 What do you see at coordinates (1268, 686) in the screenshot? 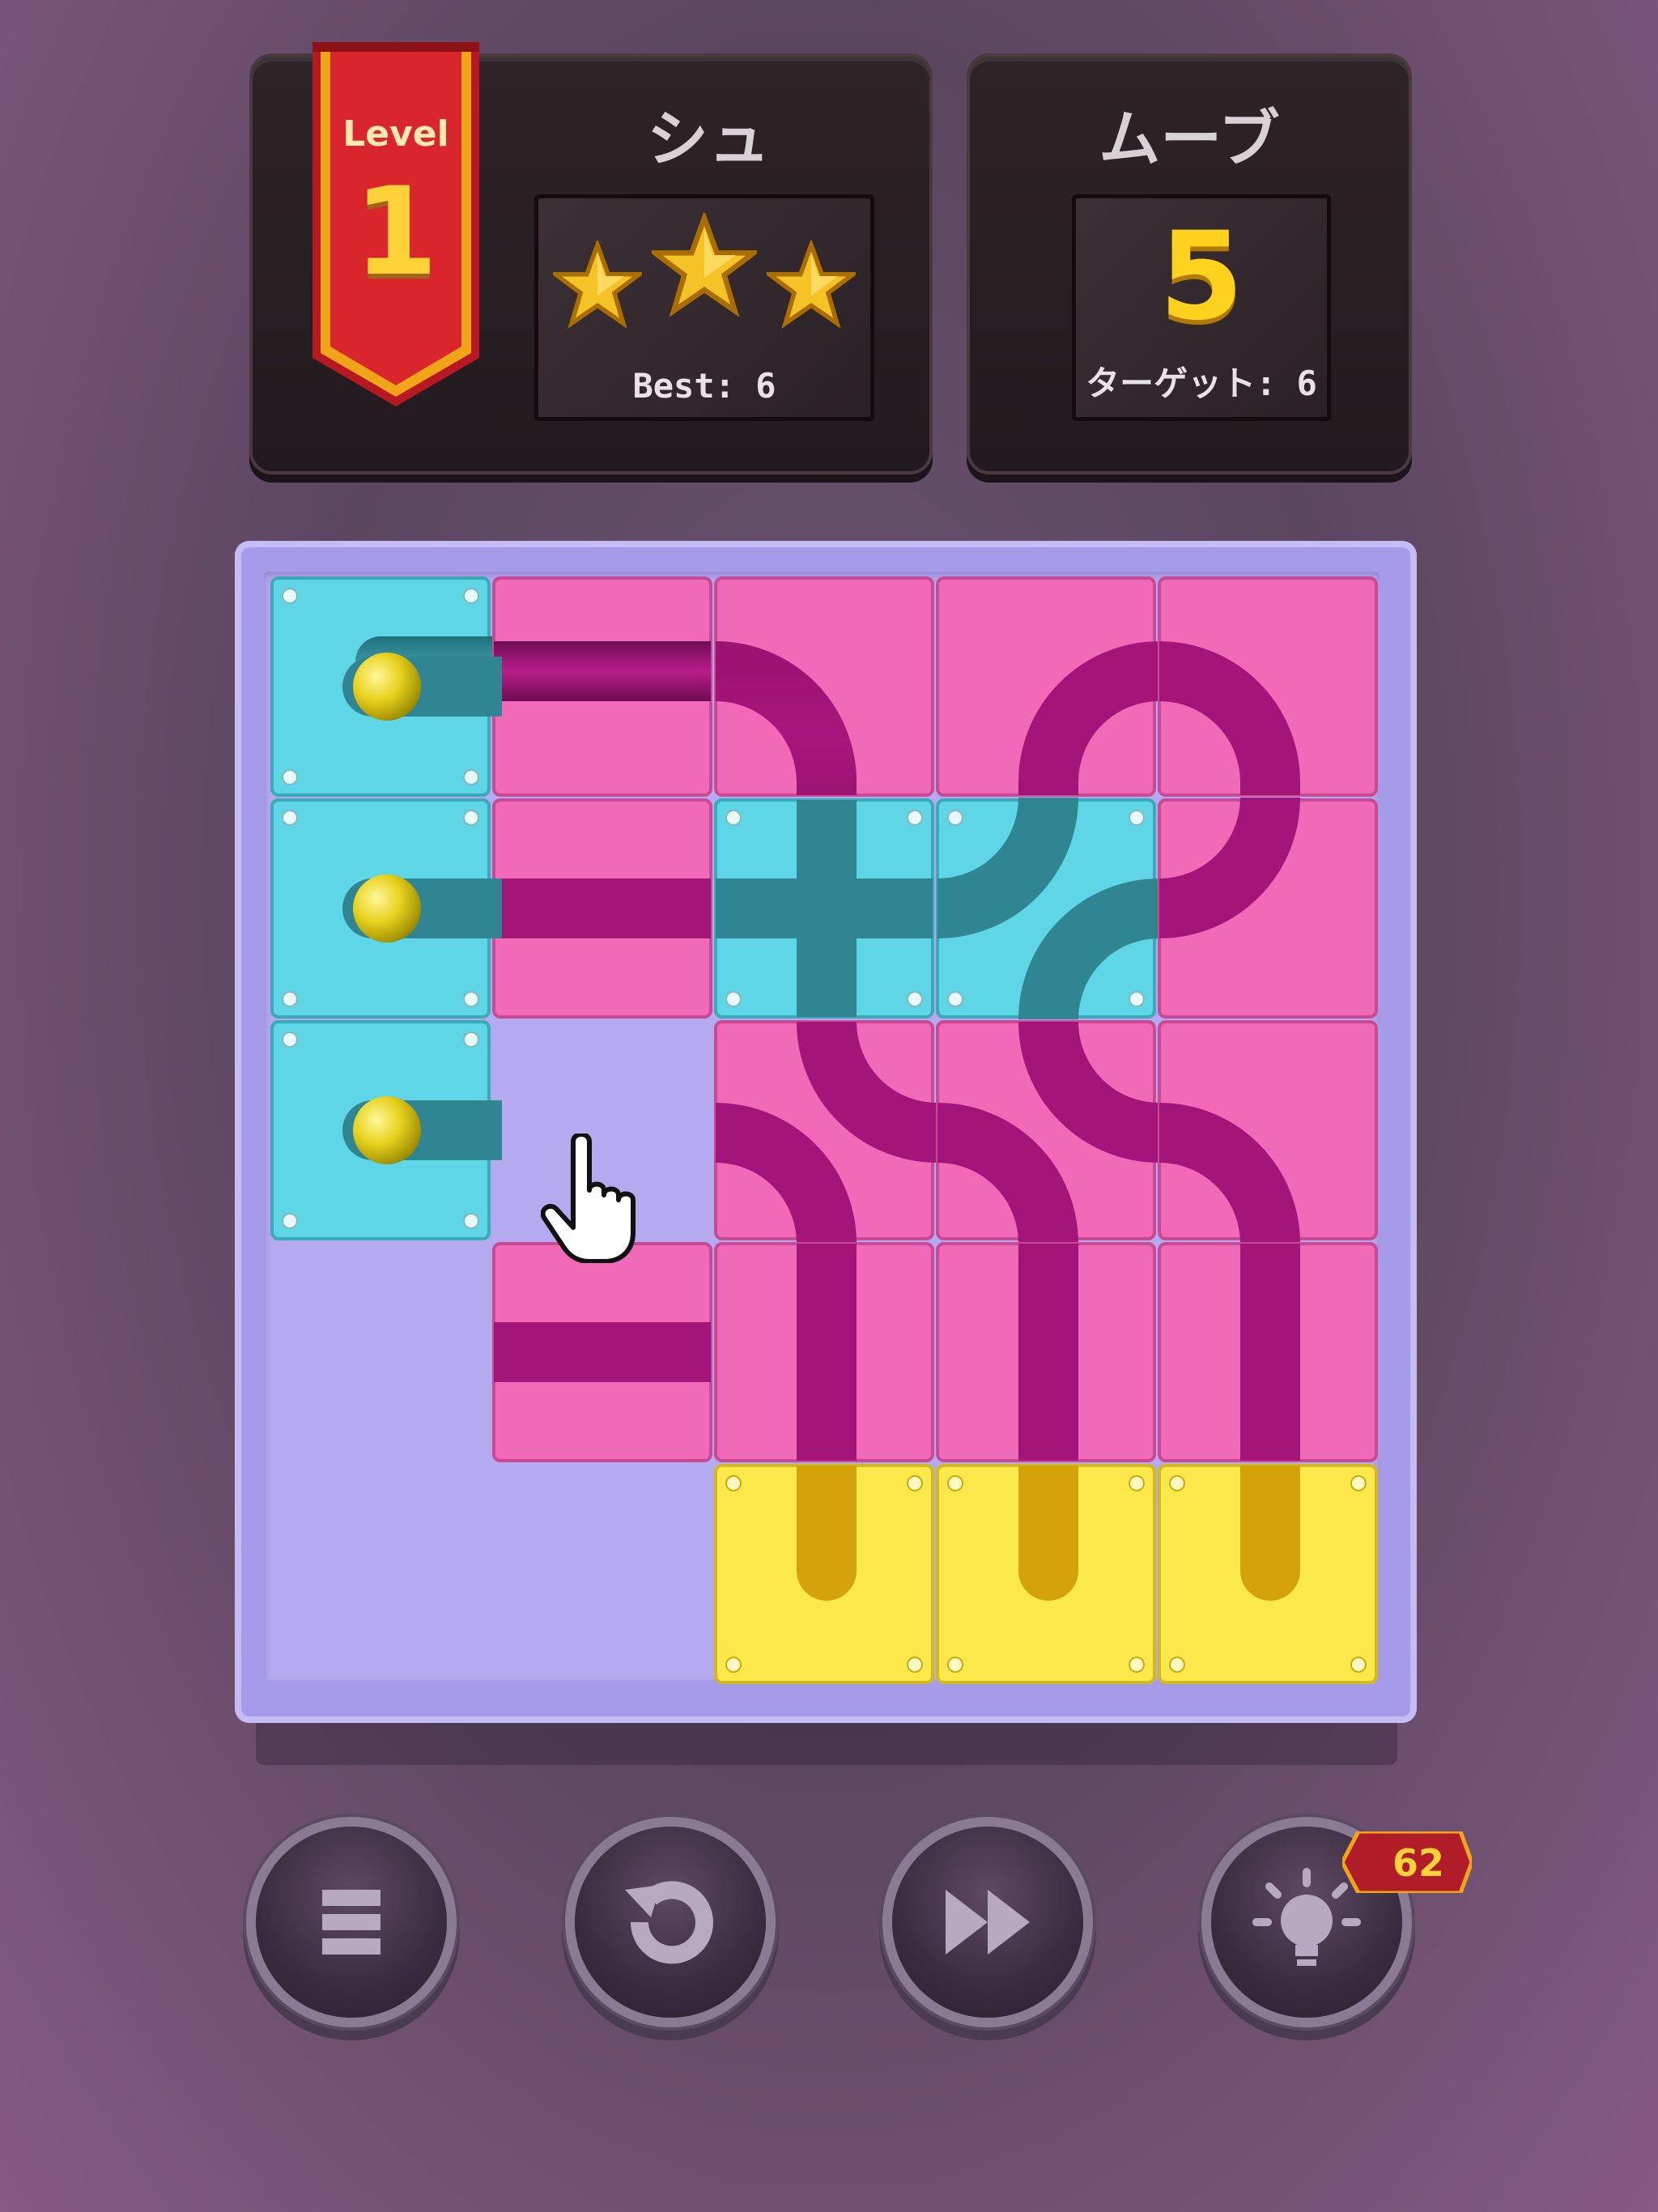
I see `pink-tile-r0c4` at bounding box center [1268, 686].